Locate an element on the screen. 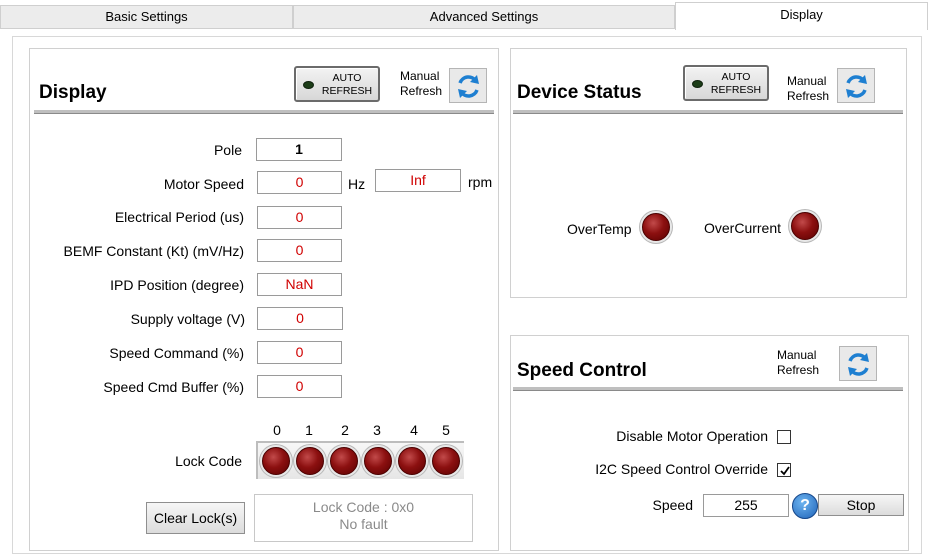  motor-speed-label: Motor Speed is located at coordinates (203, 184).